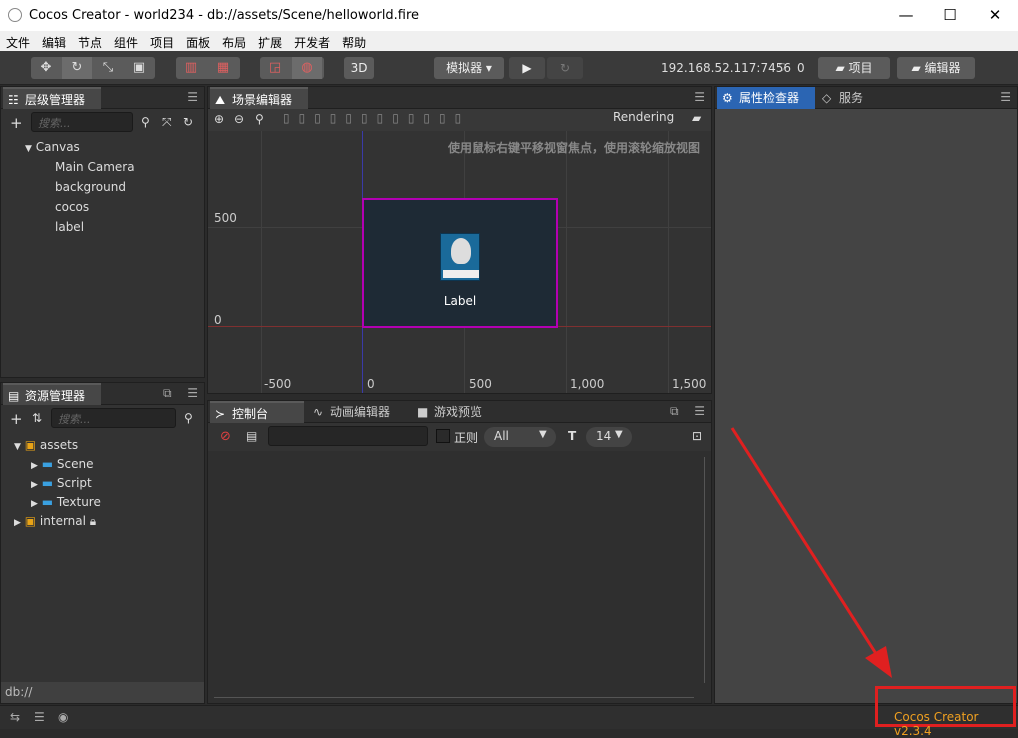 Image resolution: width=1018 pixels, height=738 pixels. I want to click on tree-item: label, so click(69, 227).